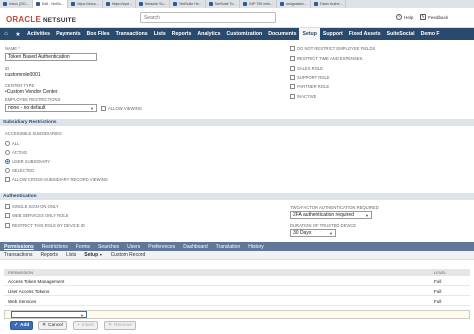  Describe the element at coordinates (401, 34) in the screenshot. I see `nav-suitesocial: SuiteSocial` at that location.